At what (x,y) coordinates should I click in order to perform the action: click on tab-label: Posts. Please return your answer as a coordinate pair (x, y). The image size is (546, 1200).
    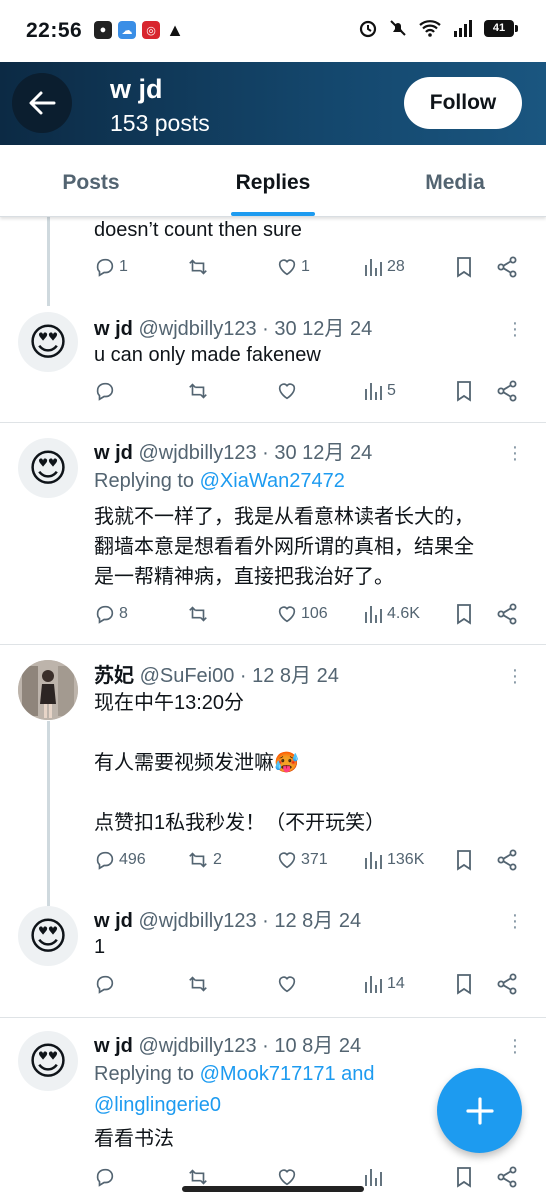
    Looking at the image, I should click on (91, 182).